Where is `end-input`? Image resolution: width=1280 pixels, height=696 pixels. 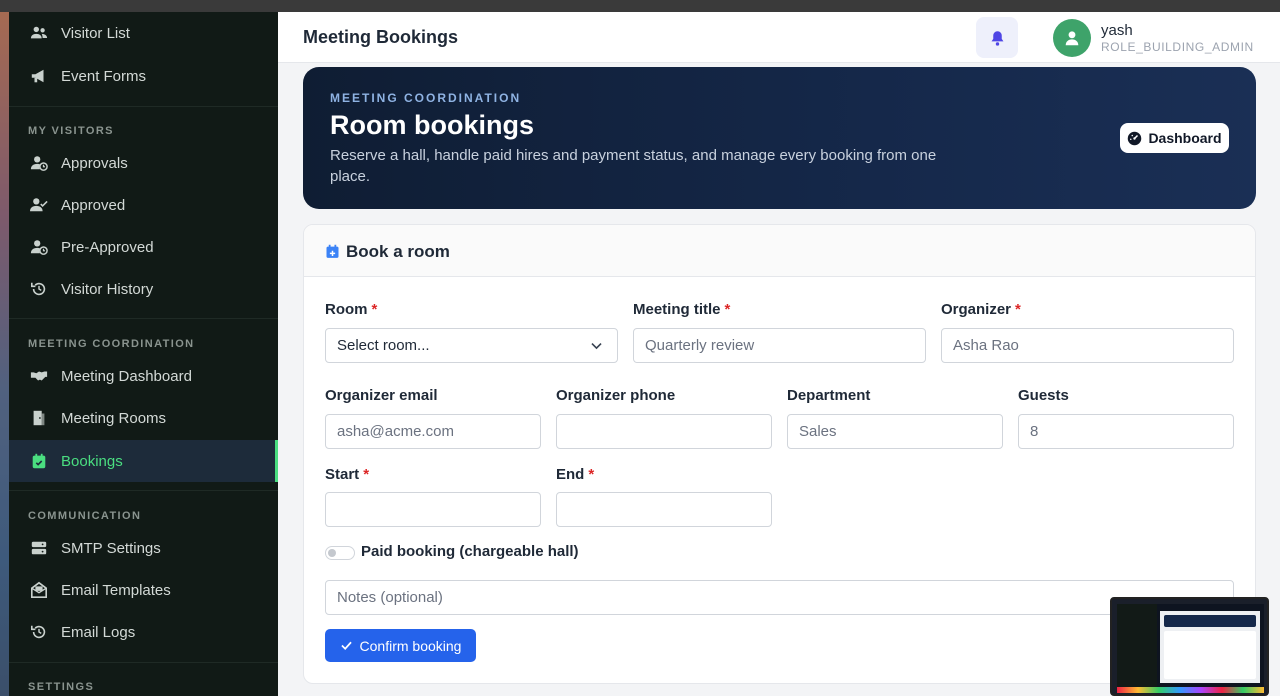
end-input is located at coordinates (664, 509).